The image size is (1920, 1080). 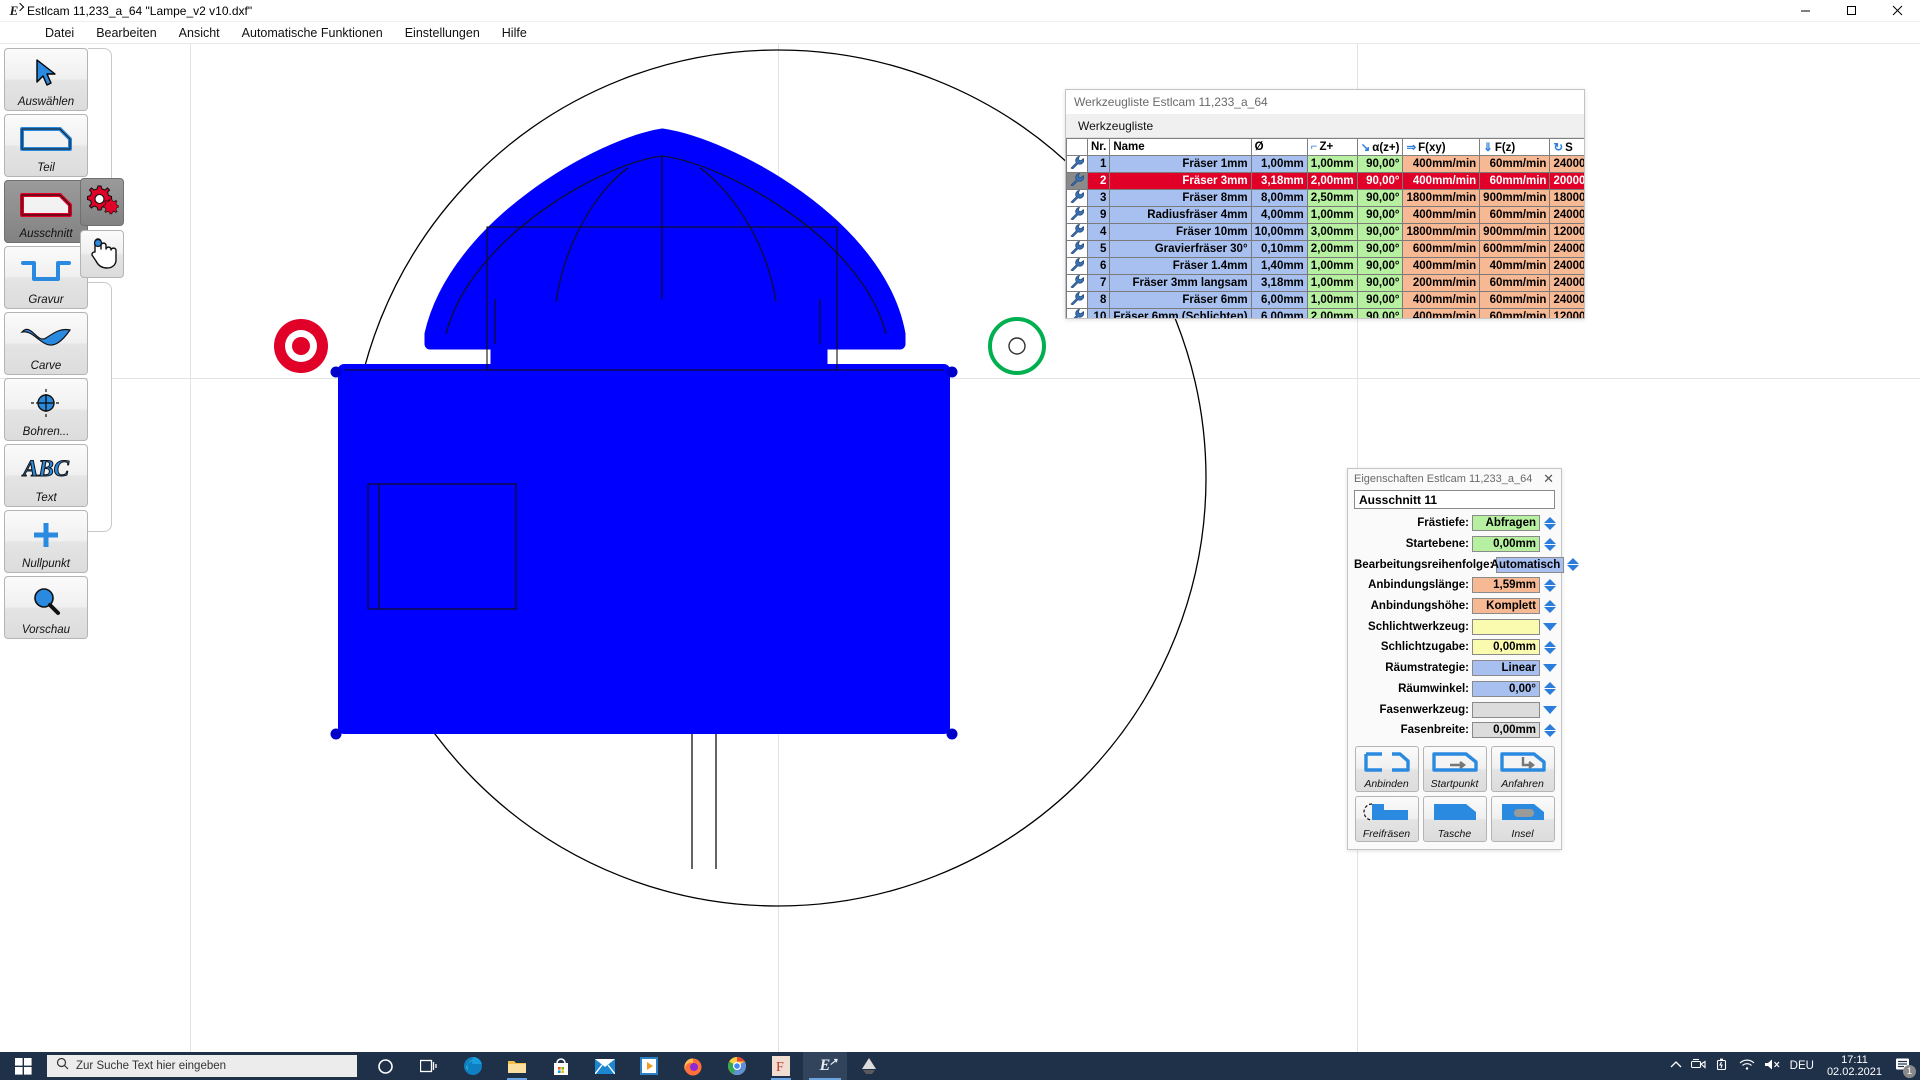 What do you see at coordinates (46, 79) in the screenshot?
I see `tool-button-auswaehlen: Auswählen` at bounding box center [46, 79].